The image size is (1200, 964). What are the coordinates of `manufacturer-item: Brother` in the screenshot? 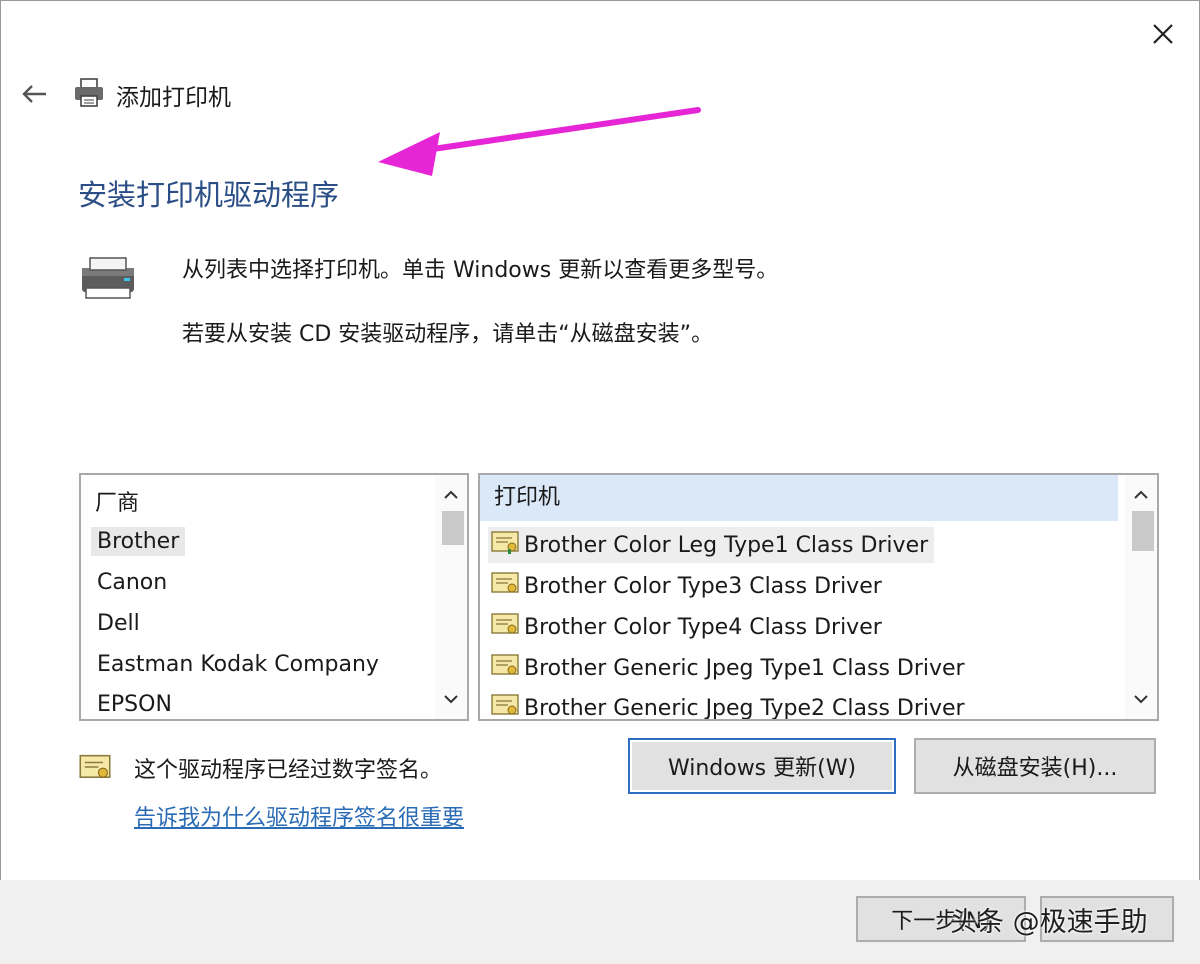 It's located at (138, 541).